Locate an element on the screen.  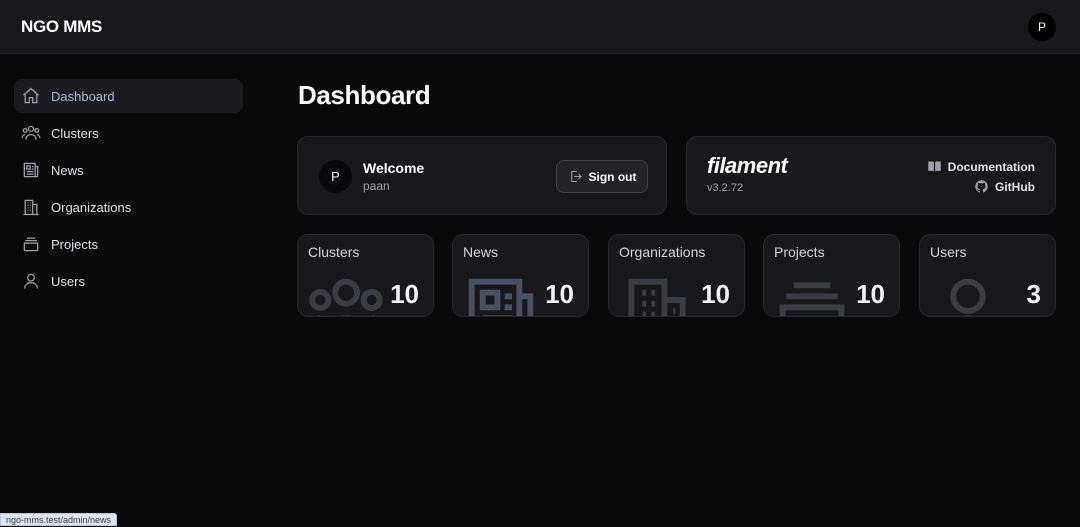
sidebar-item-label: Clusters is located at coordinates (75, 133).